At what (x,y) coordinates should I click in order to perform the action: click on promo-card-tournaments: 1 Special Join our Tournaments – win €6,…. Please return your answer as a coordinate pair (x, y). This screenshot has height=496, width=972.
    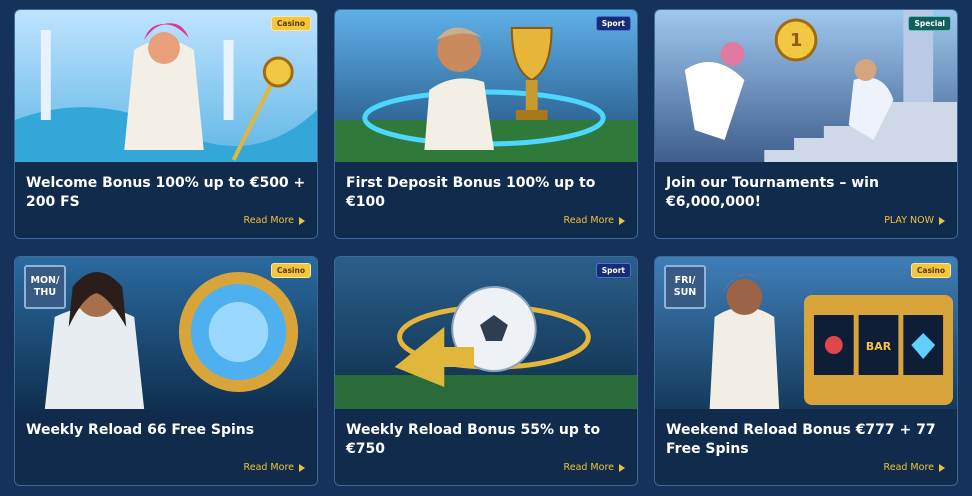
    Looking at the image, I should click on (806, 124).